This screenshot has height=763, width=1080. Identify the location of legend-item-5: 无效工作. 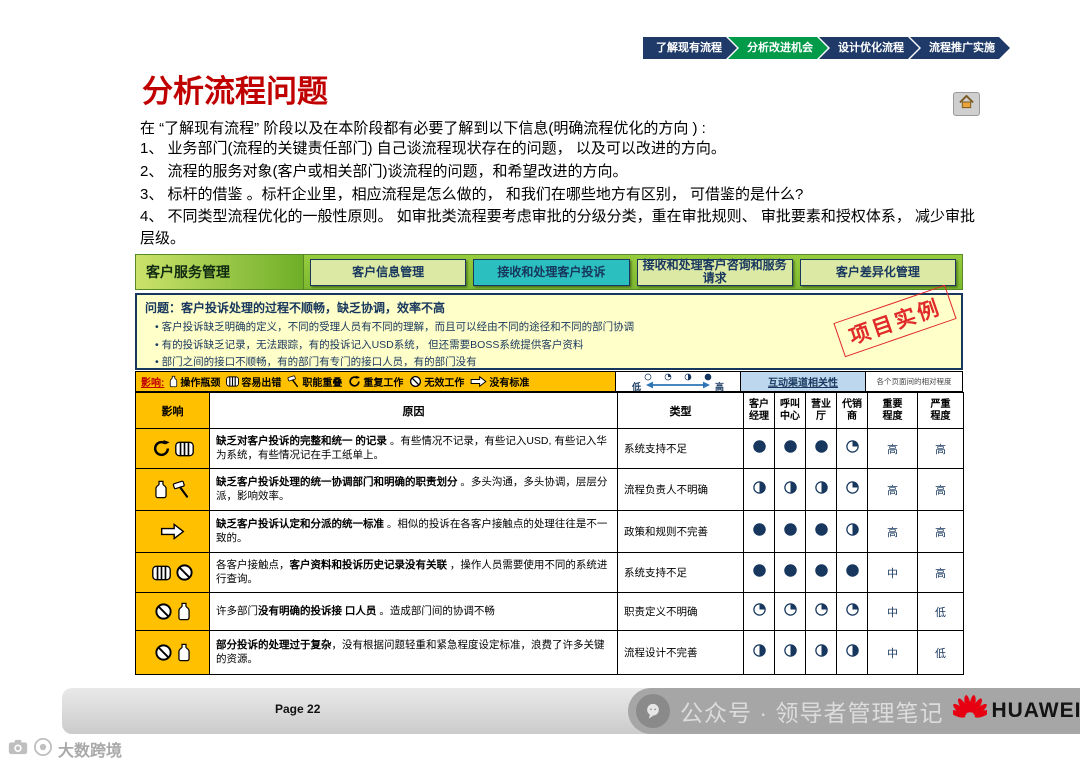
(436, 381).